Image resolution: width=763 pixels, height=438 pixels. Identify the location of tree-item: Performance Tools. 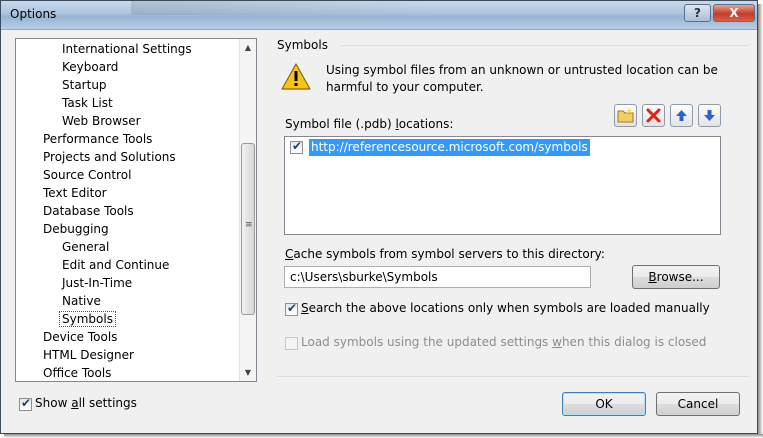
(97, 139).